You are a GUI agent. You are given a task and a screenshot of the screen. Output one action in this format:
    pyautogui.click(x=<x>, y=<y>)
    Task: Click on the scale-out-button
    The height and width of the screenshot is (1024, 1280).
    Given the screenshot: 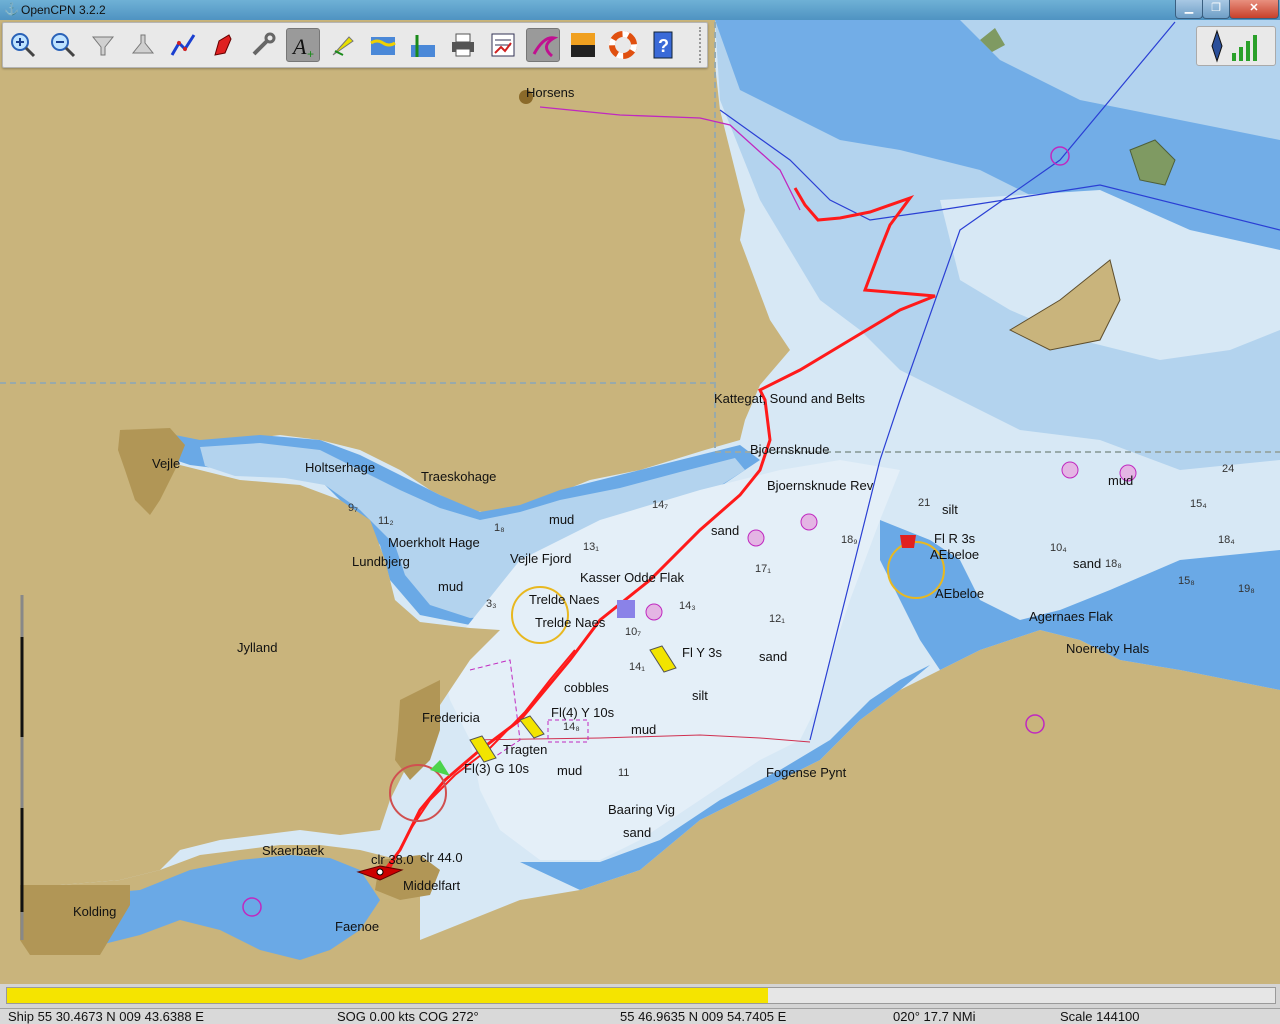 What is the action you would take?
    pyautogui.click(x=143, y=45)
    